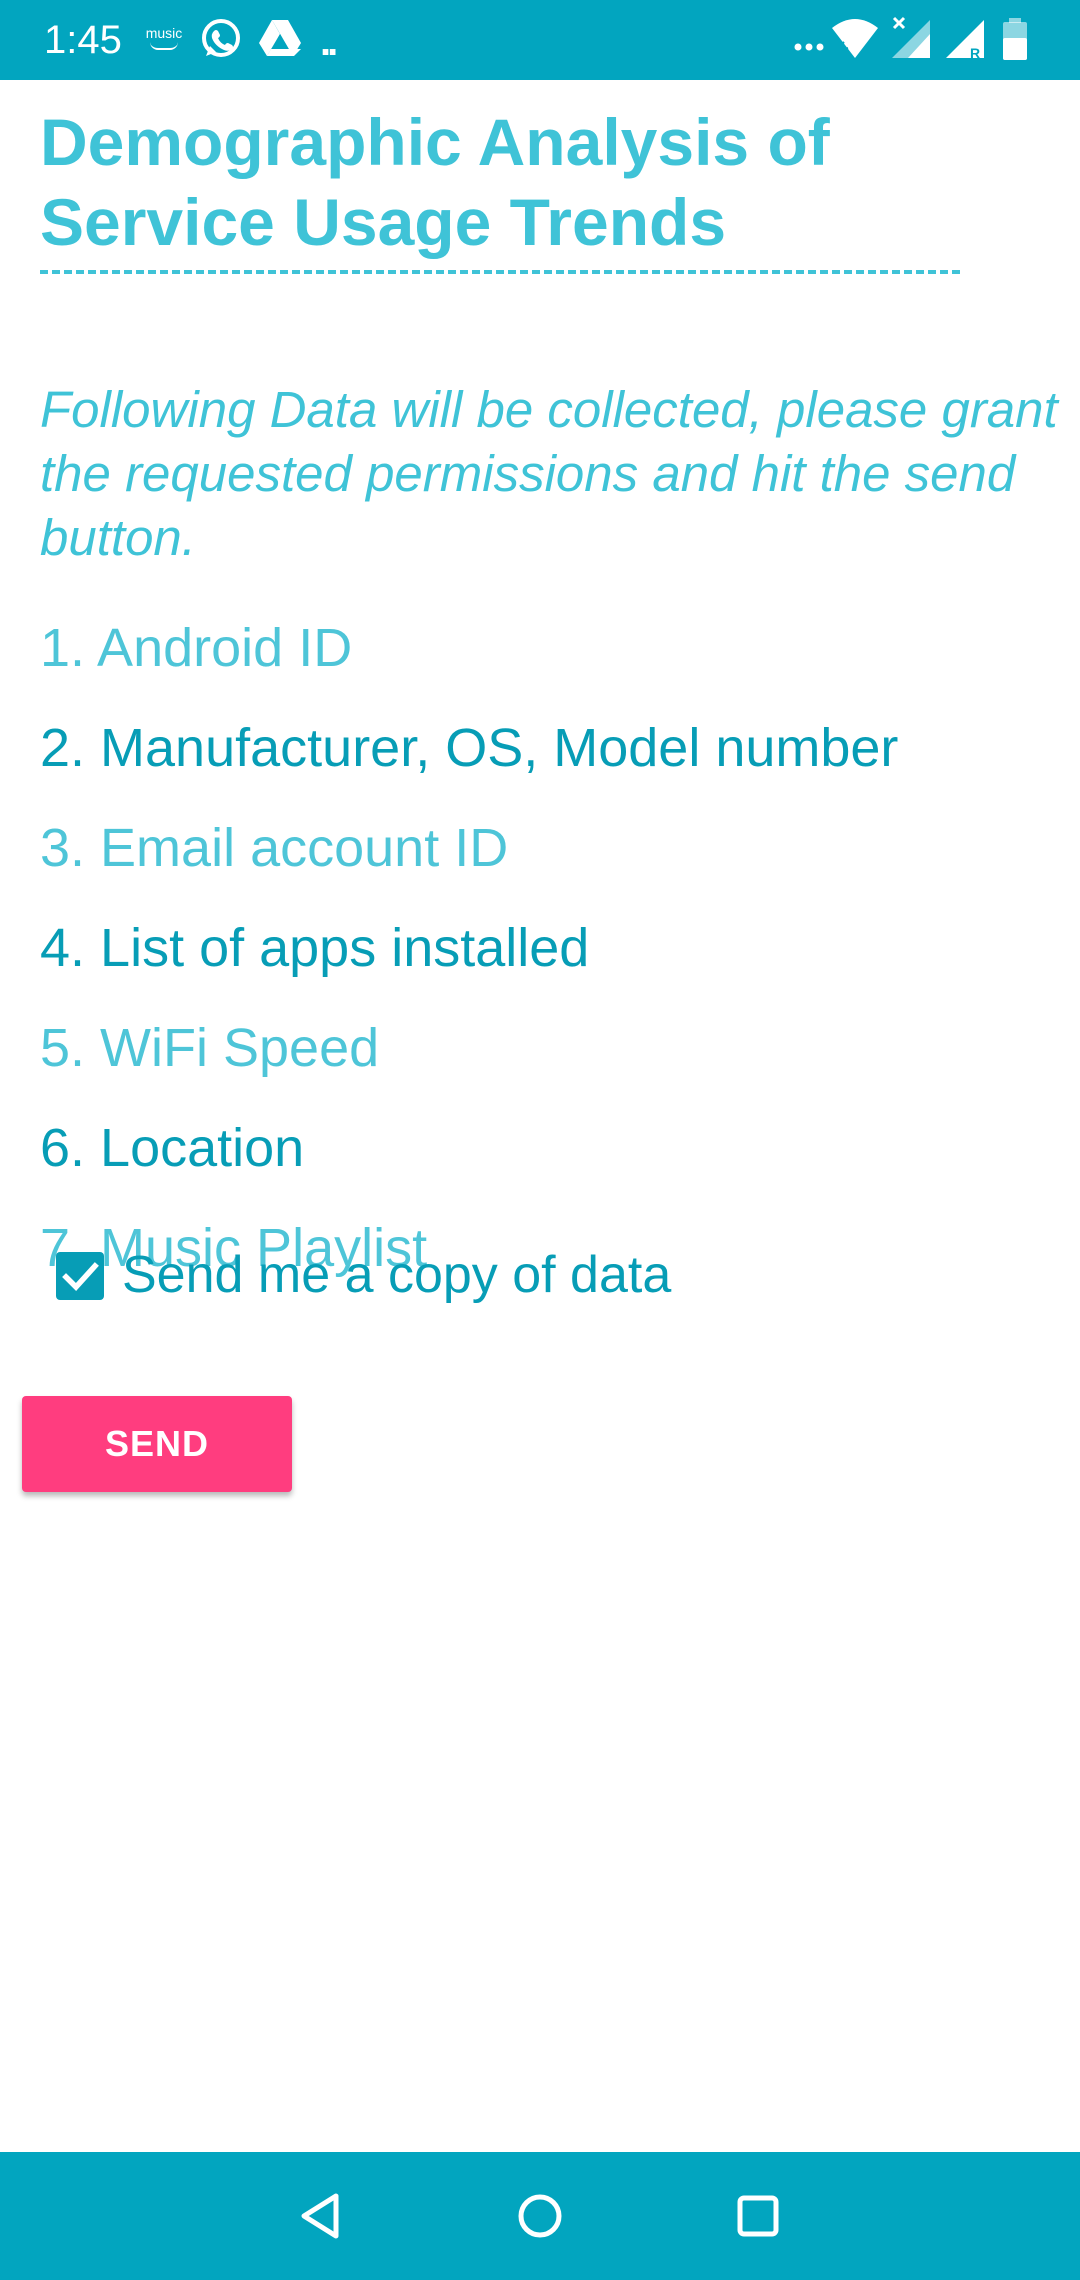 Image resolution: width=1080 pixels, height=2280 pixels. I want to click on back-icon, so click(322, 2216).